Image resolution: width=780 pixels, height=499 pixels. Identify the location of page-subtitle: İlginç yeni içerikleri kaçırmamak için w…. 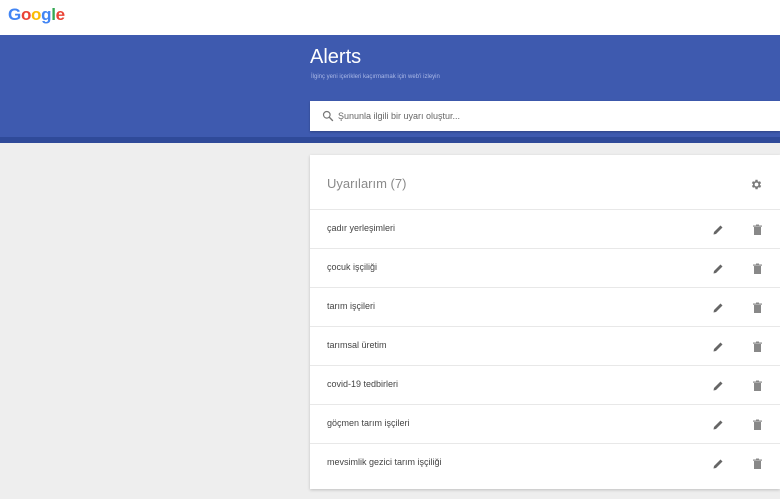
(375, 77).